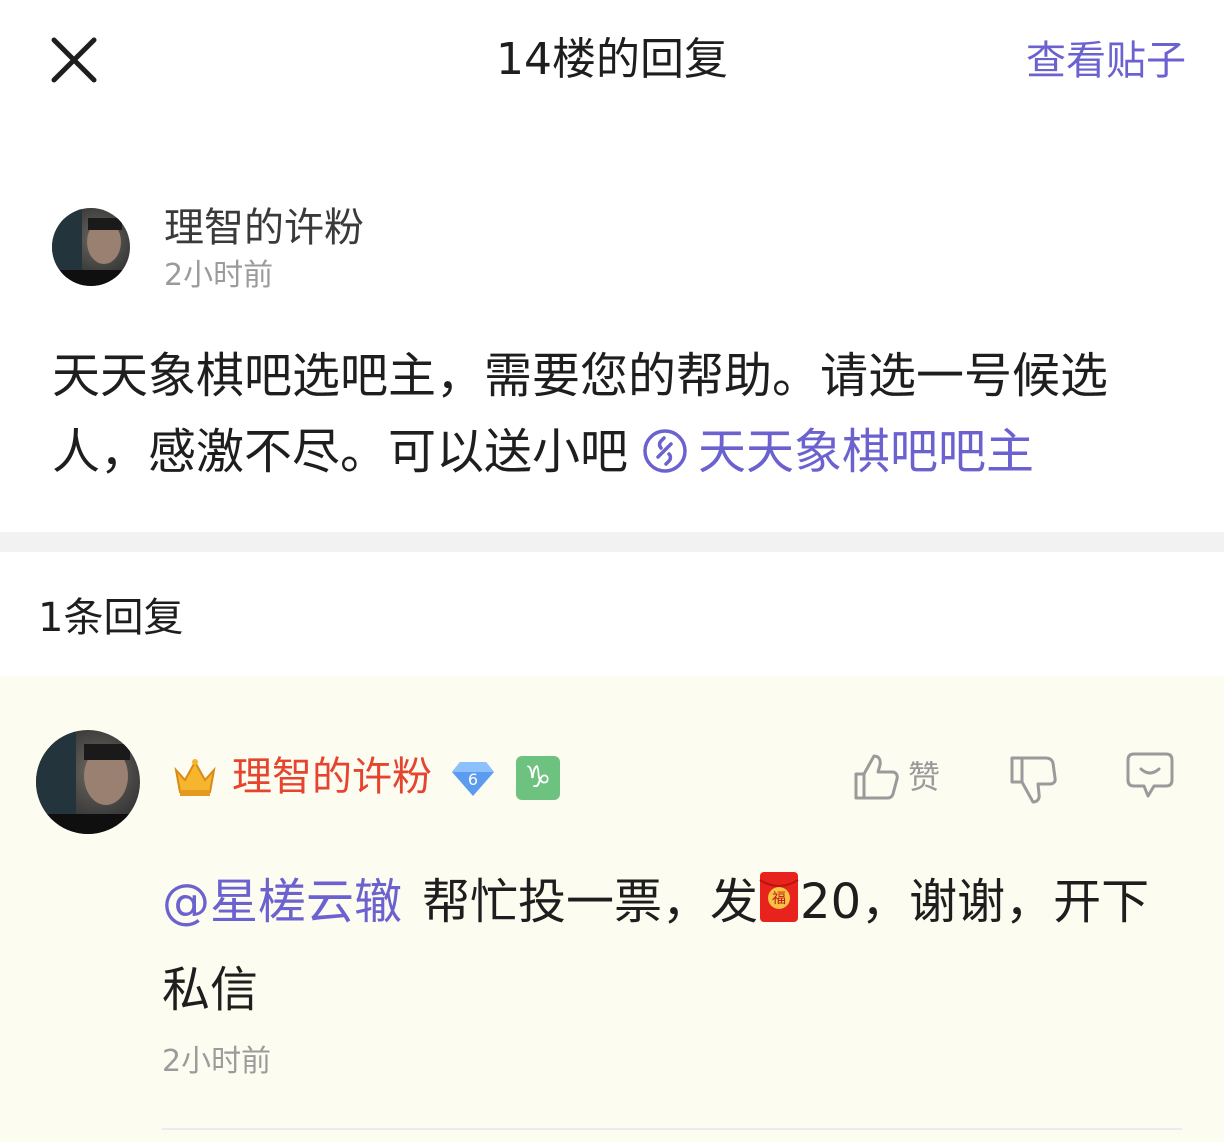  I want to click on forum-link: 天天象棋吧吧主, so click(831, 452).